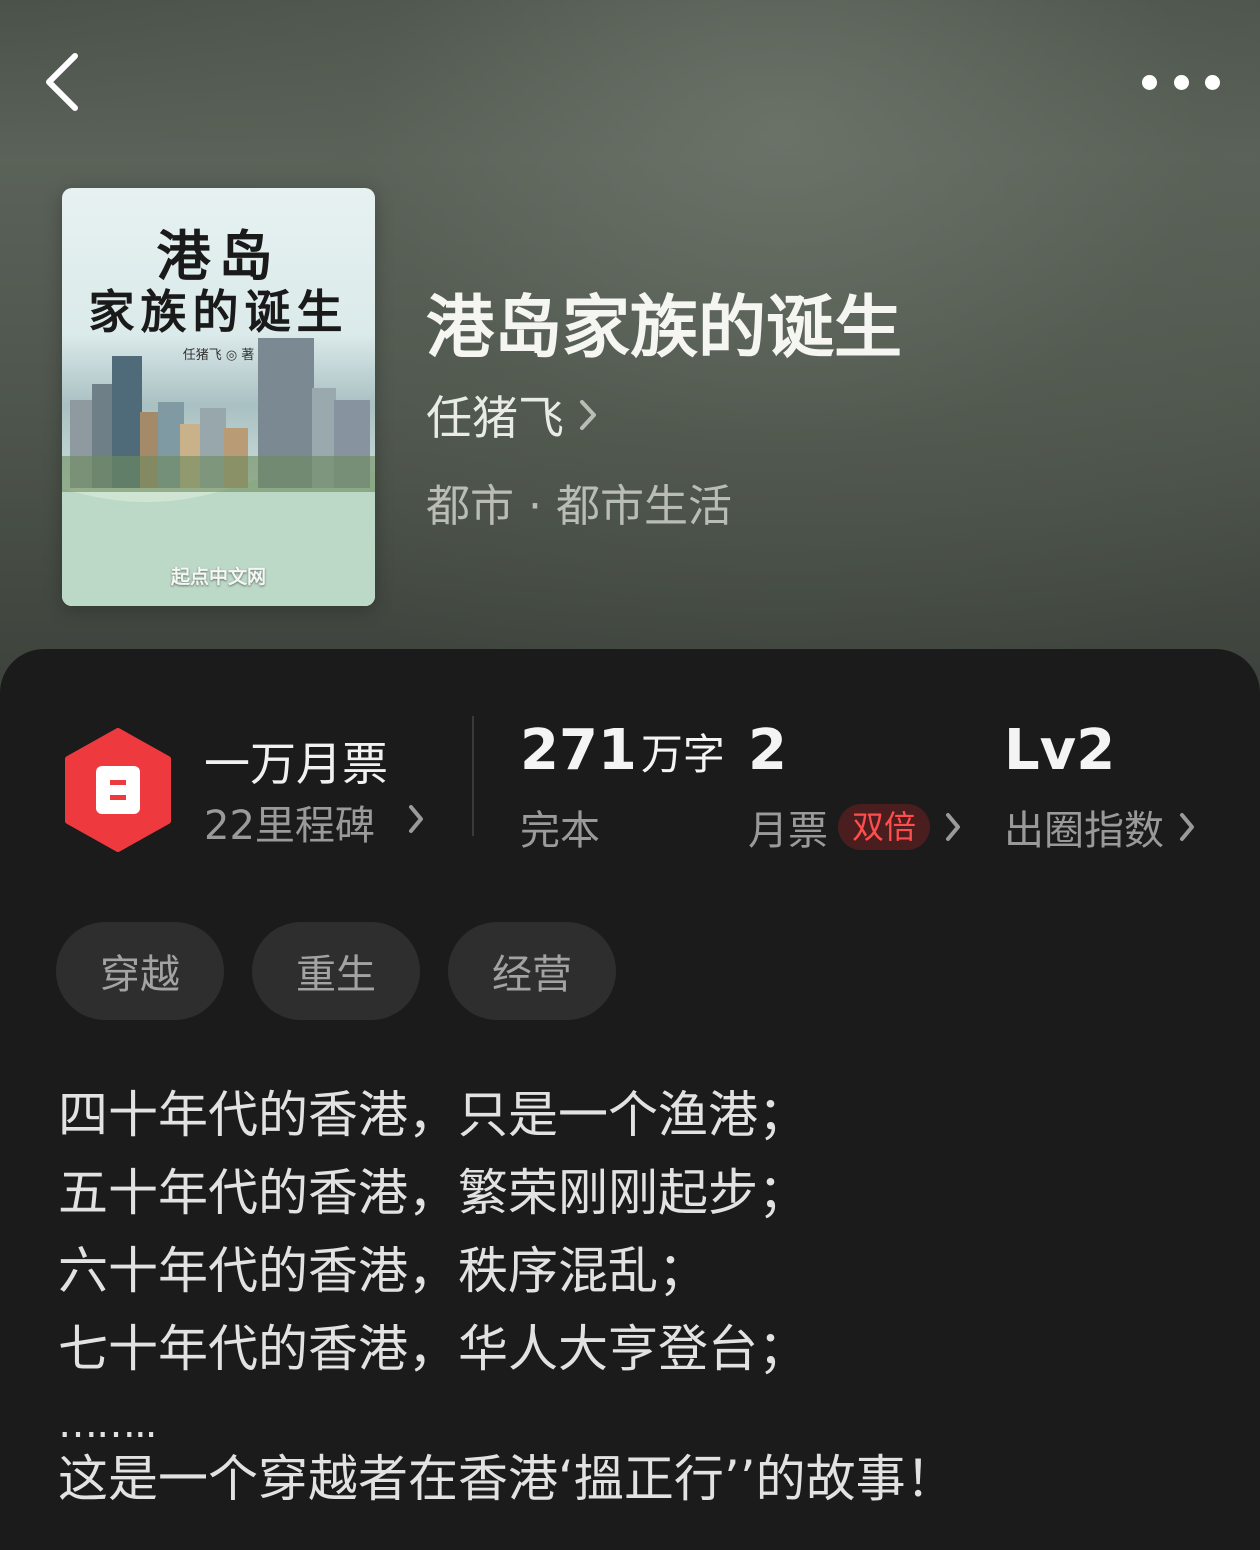 The image size is (1260, 1550). I want to click on monthly-ticket-label: 月票, so click(788, 831).